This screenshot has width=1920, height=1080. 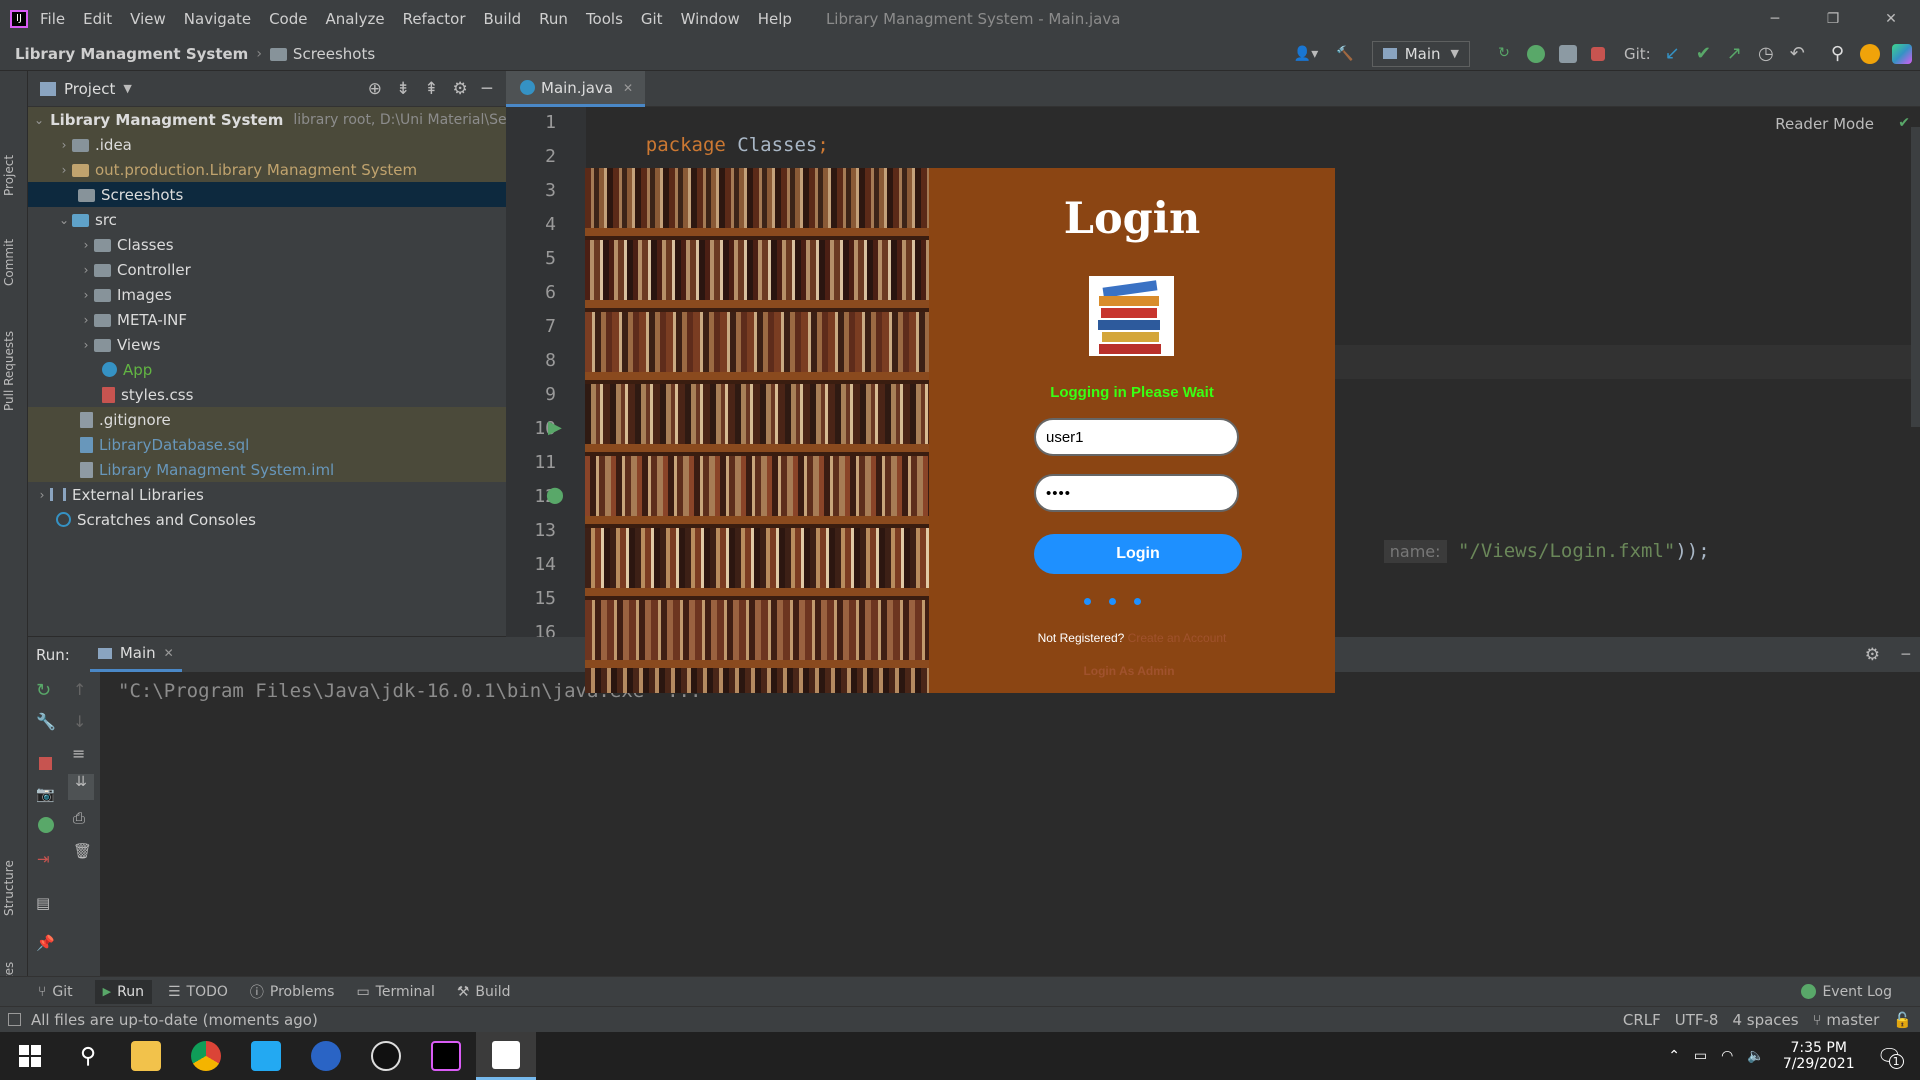 I want to click on tree-item-idea: › .idea, so click(x=267, y=144).